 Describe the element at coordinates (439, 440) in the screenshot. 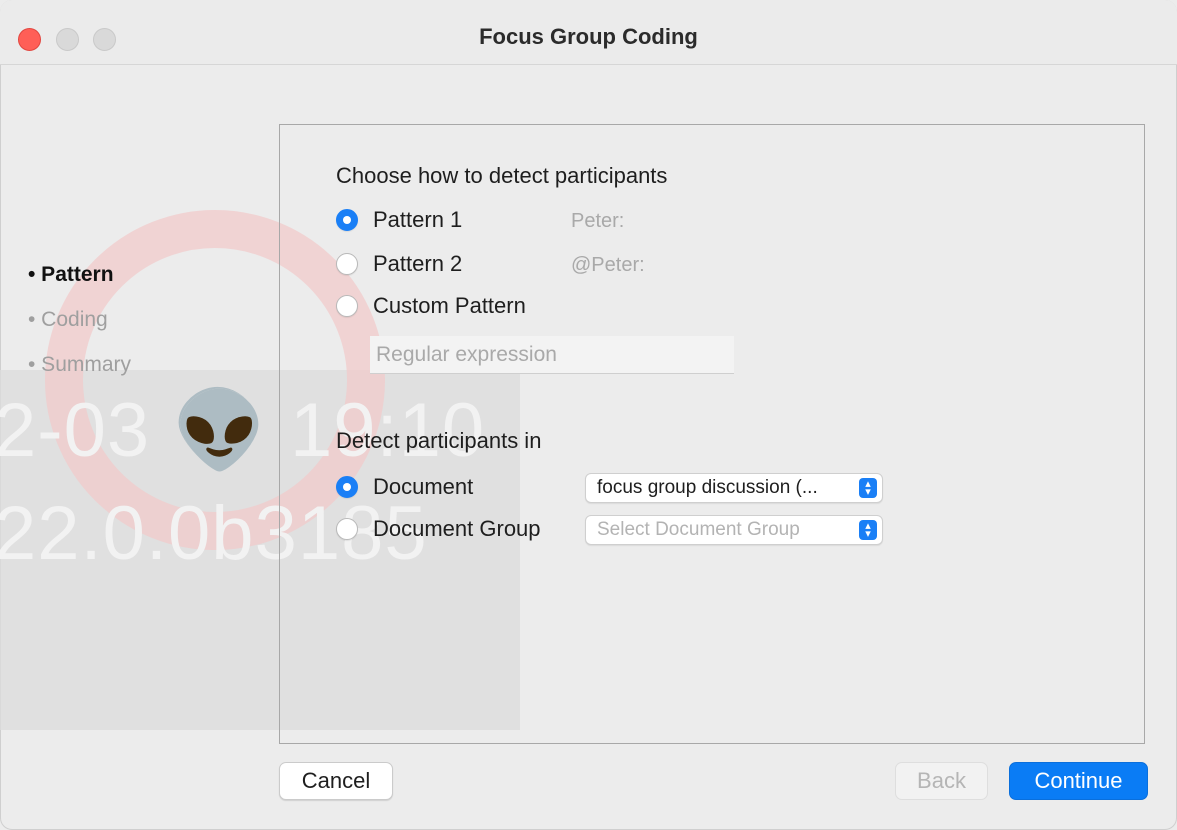

I see `detect-in-heading: Detect participants in` at that location.